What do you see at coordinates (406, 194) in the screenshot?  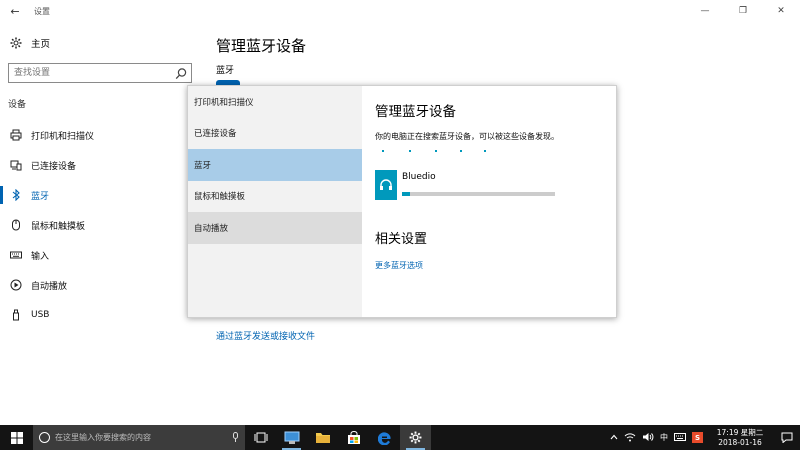 I see `device-progress-fill` at bounding box center [406, 194].